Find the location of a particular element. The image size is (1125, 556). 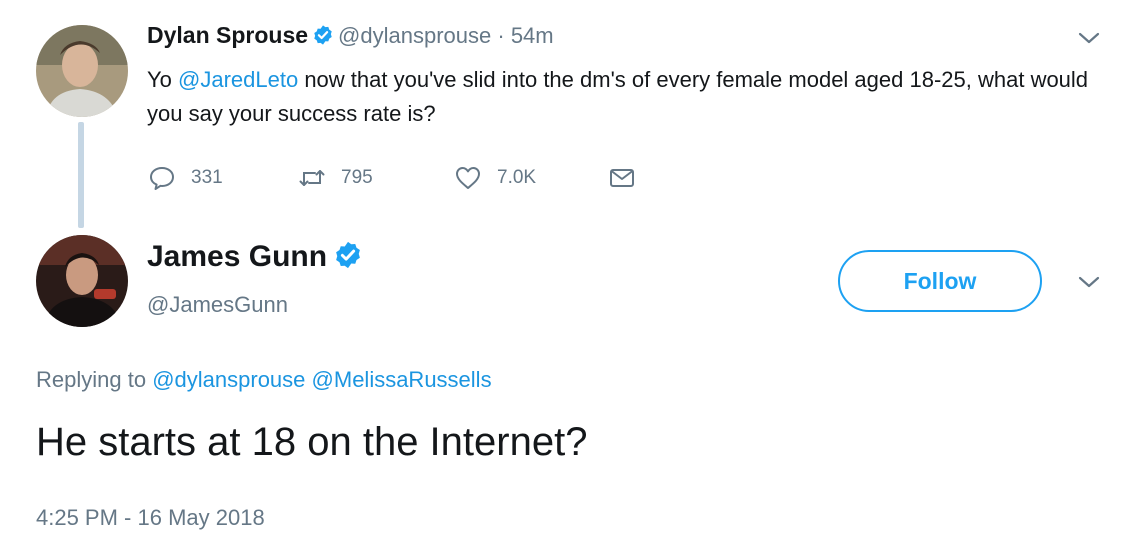

retweet-count: 795 is located at coordinates (357, 177).